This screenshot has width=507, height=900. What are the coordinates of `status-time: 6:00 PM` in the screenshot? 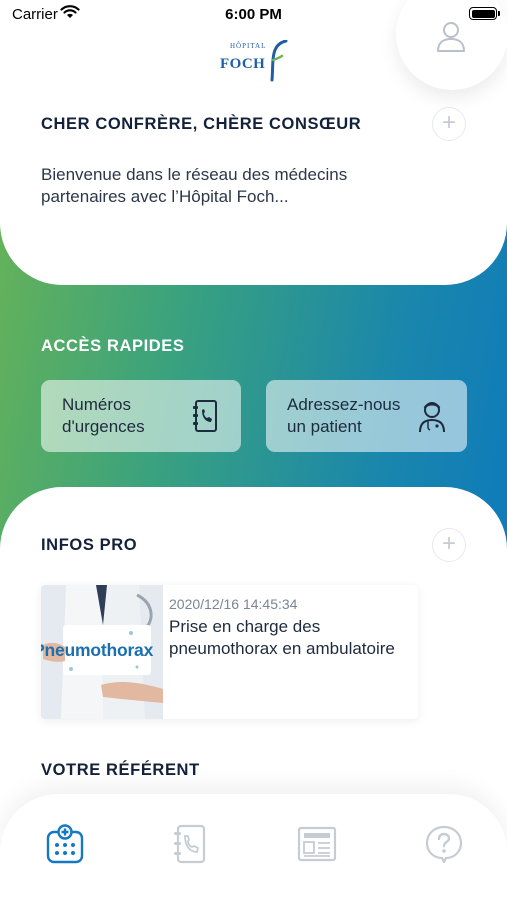 It's located at (253, 14).